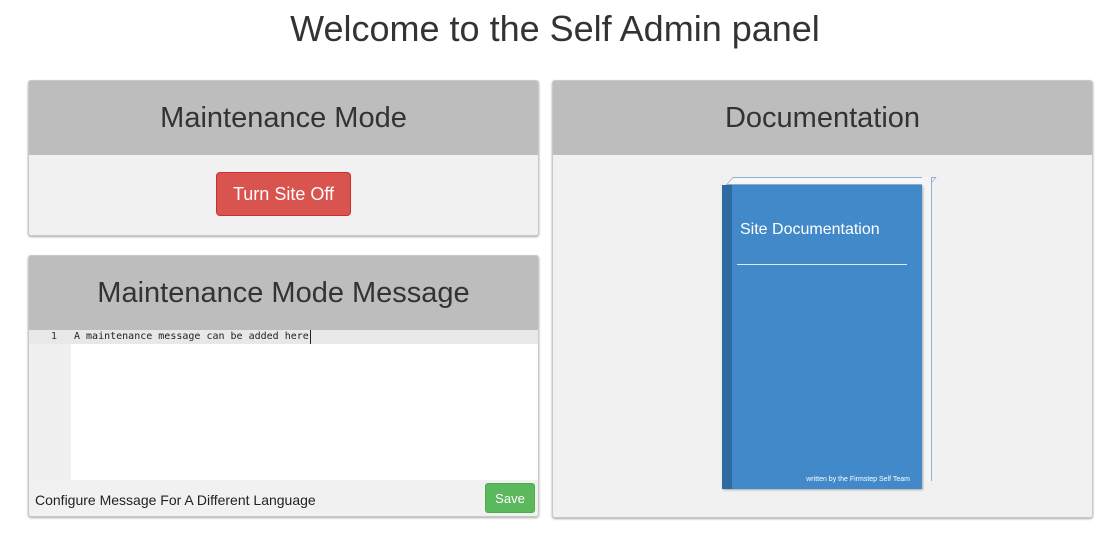  I want to click on editor-gutter, so click(50, 405).